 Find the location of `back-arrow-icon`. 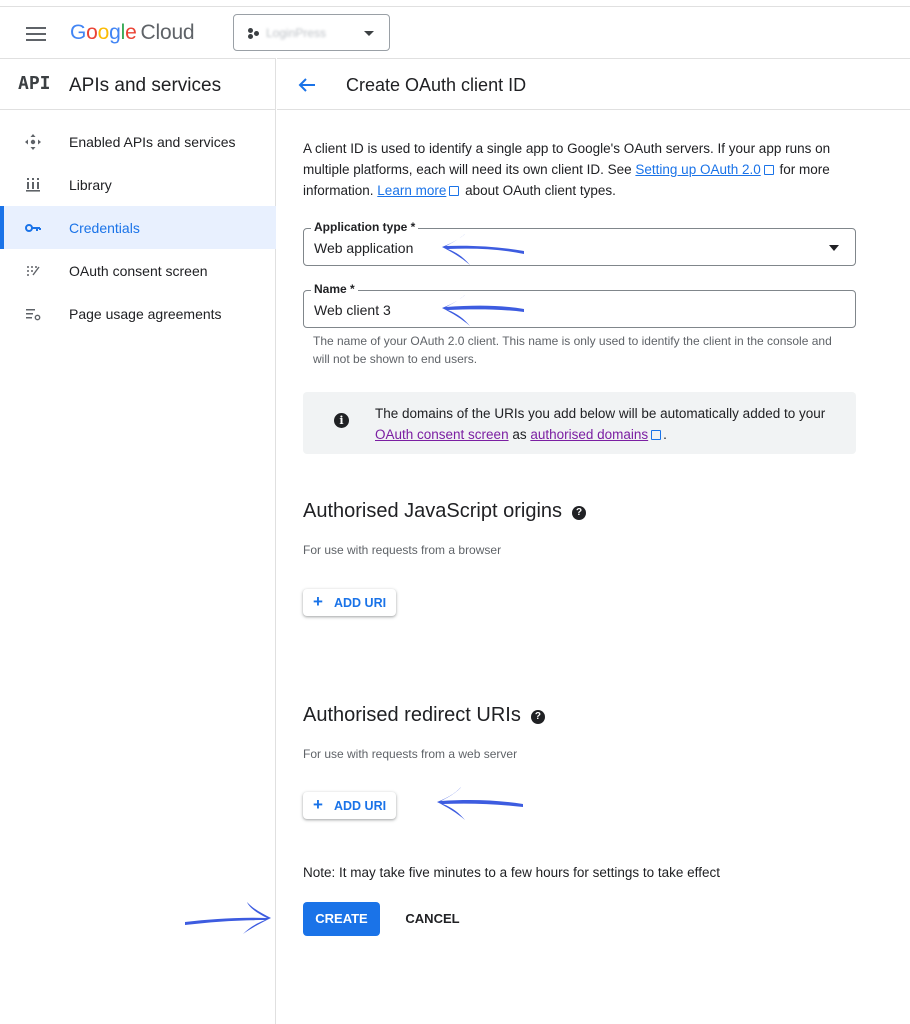

back-arrow-icon is located at coordinates (307, 85).